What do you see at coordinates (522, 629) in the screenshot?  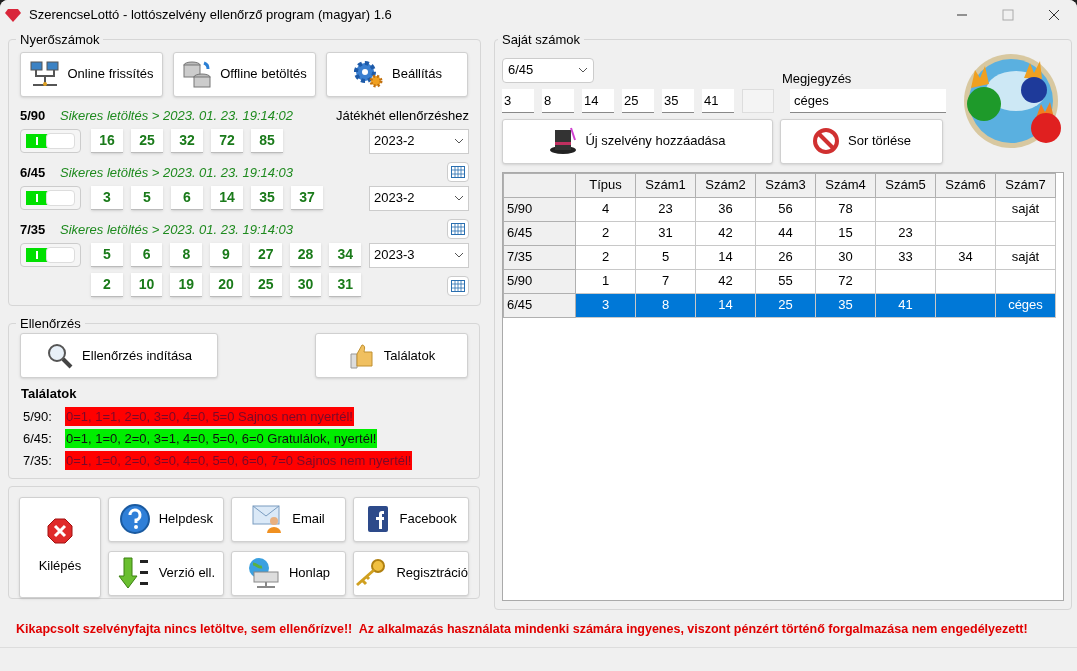 I see `warning-text: Kikapcsolt szelvényfajta nincs letöltve, sem ellenőrízve!! Az alkalmazás használata mindenki számára ingyenes, viszont pénzért történő forgalmazása nem engedélyezett!` at bounding box center [522, 629].